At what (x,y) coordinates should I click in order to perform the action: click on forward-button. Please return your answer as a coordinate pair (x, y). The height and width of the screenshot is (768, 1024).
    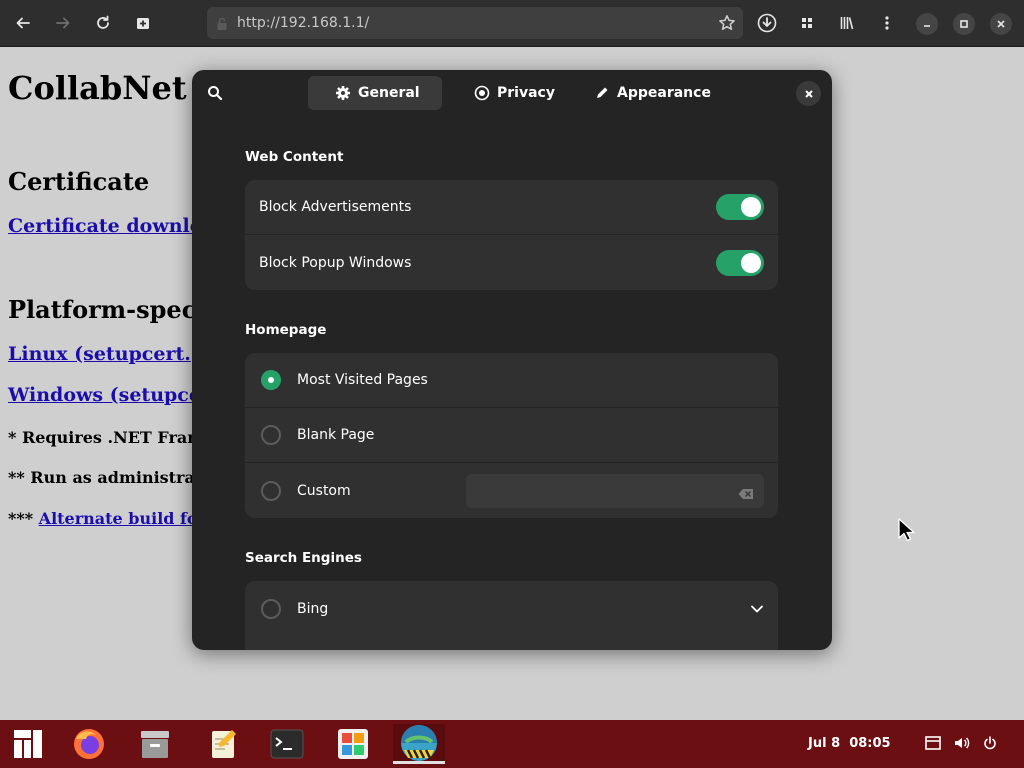
    Looking at the image, I should click on (63, 23).